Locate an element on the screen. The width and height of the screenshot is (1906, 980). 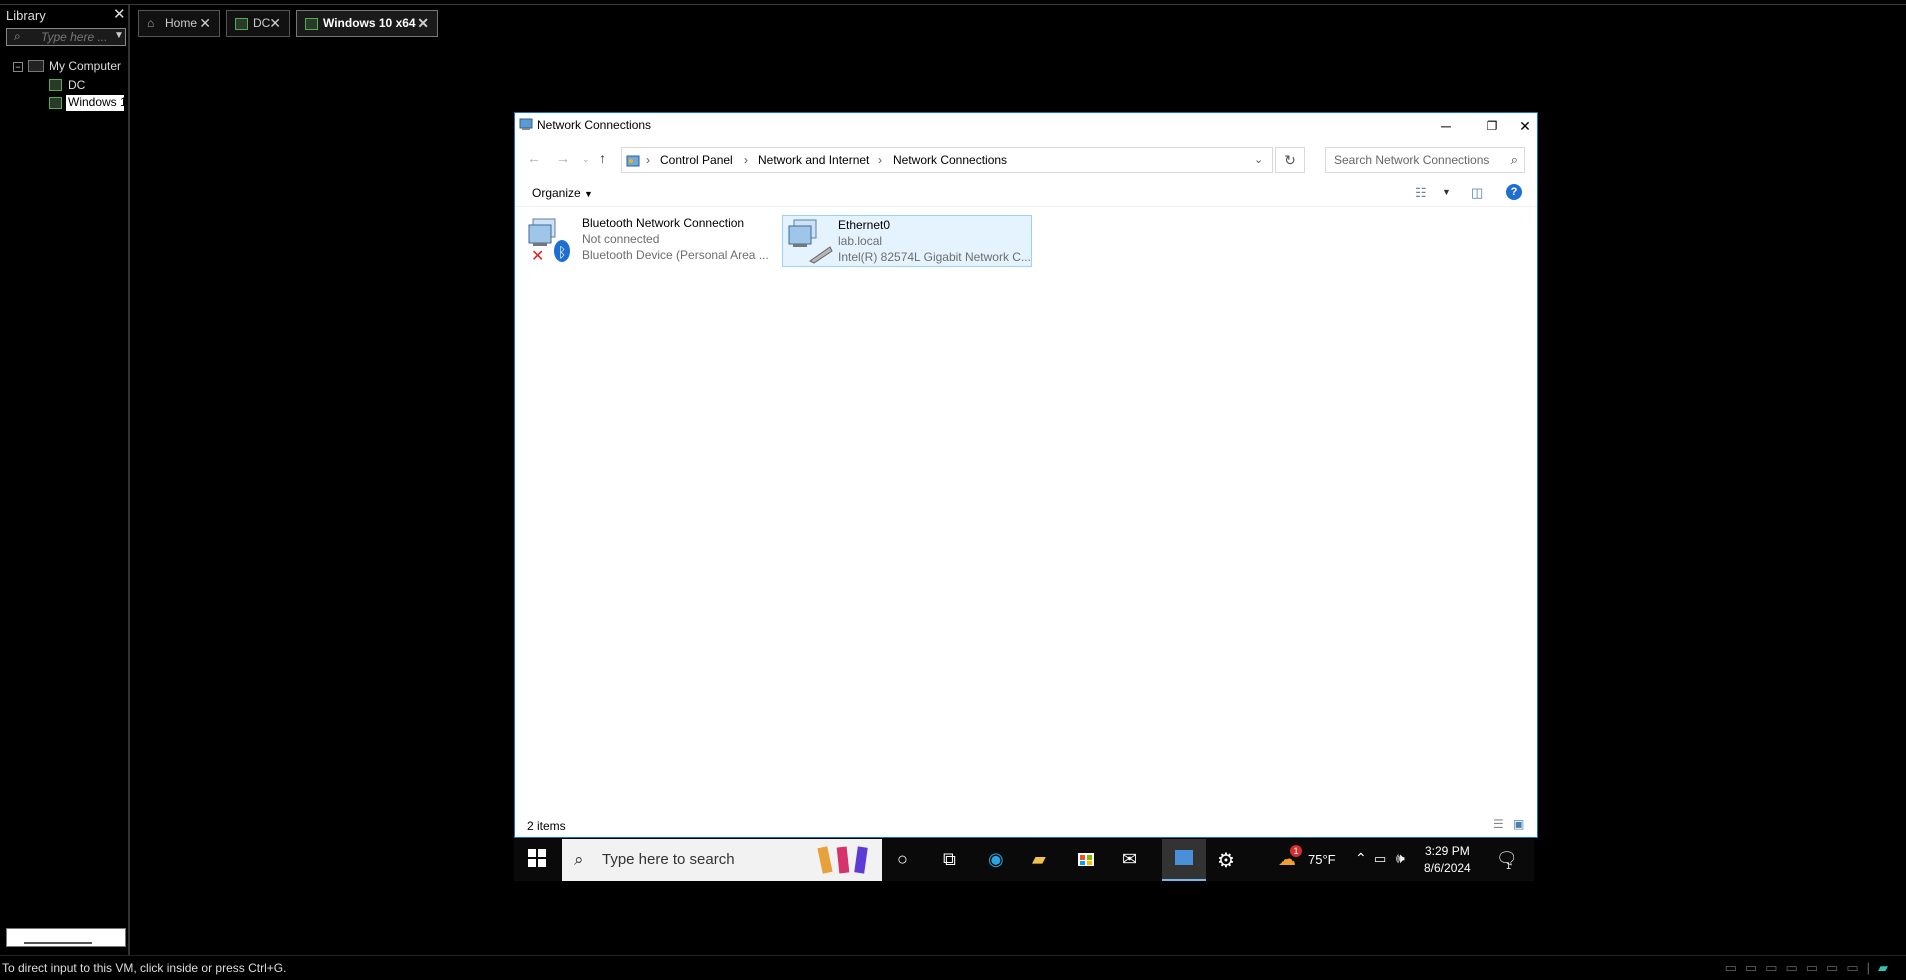
organize-button: Organize ▼ is located at coordinates (562, 193).